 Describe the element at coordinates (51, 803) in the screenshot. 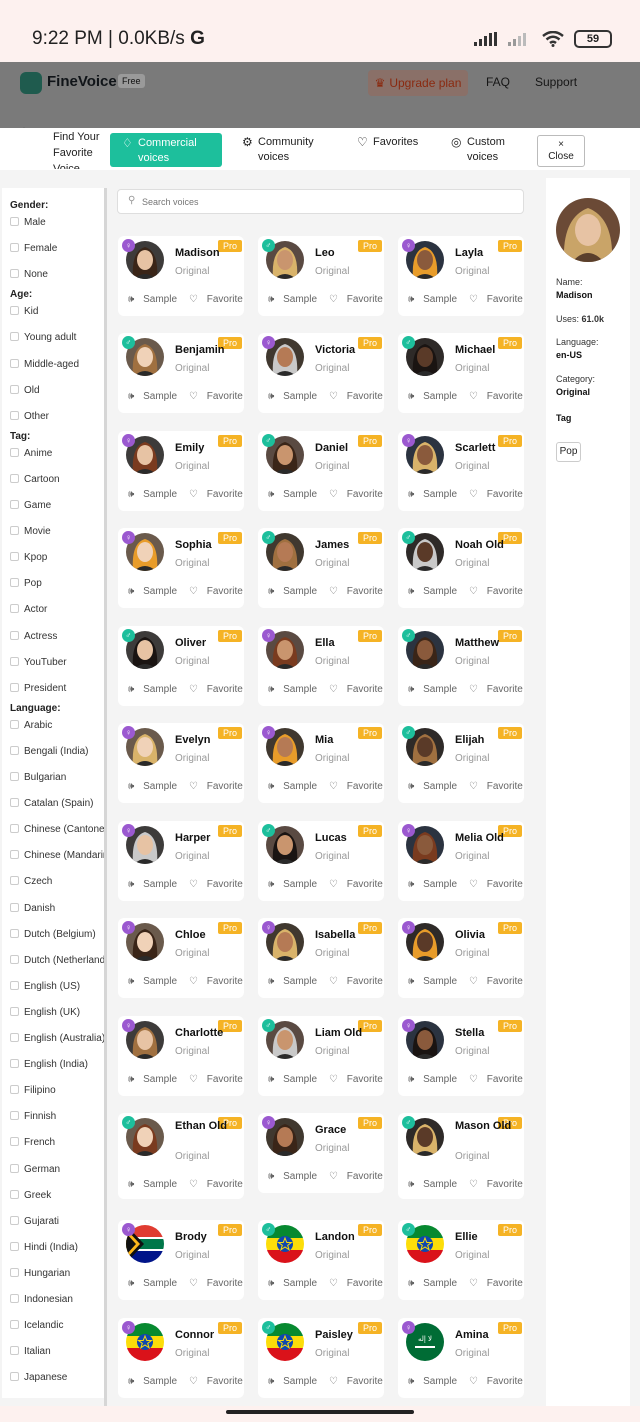

I see `filter-option-language: Catalan (Spain)` at that location.